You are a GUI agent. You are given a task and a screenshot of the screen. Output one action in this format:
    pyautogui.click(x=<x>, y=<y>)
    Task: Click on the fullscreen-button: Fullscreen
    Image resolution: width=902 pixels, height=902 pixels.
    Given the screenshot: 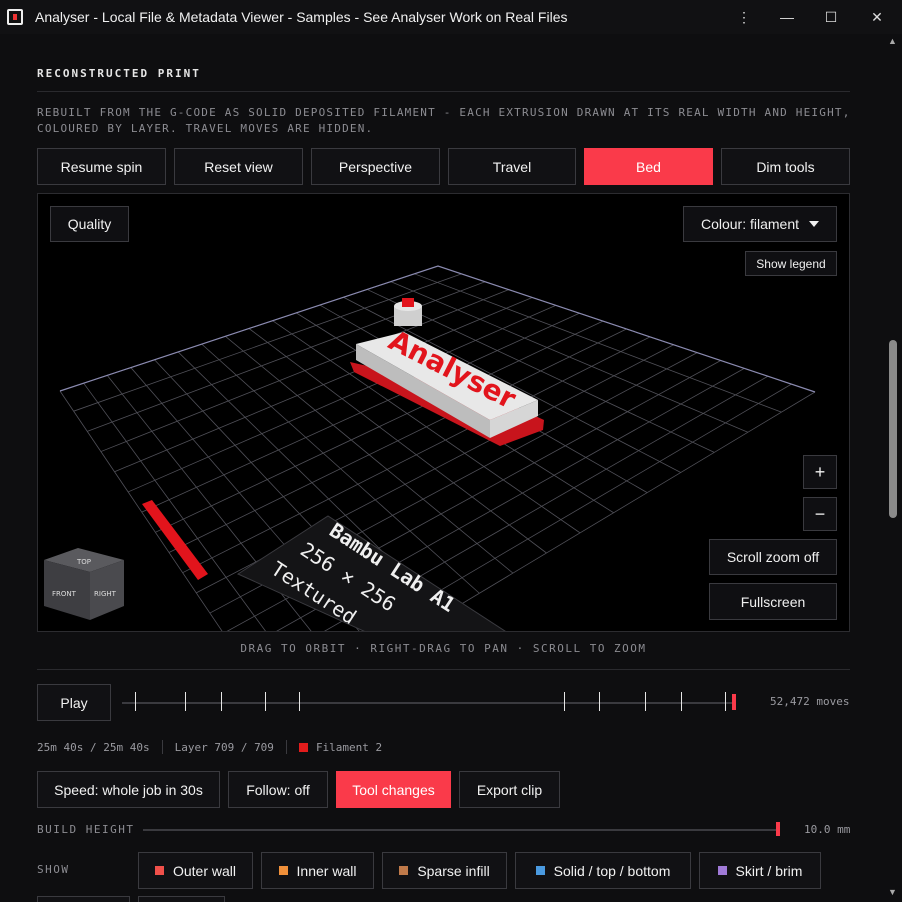 What is the action you would take?
    pyautogui.click(x=773, y=601)
    